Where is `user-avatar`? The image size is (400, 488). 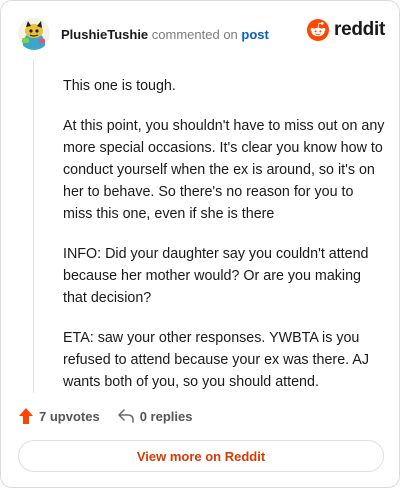 user-avatar is located at coordinates (34, 34).